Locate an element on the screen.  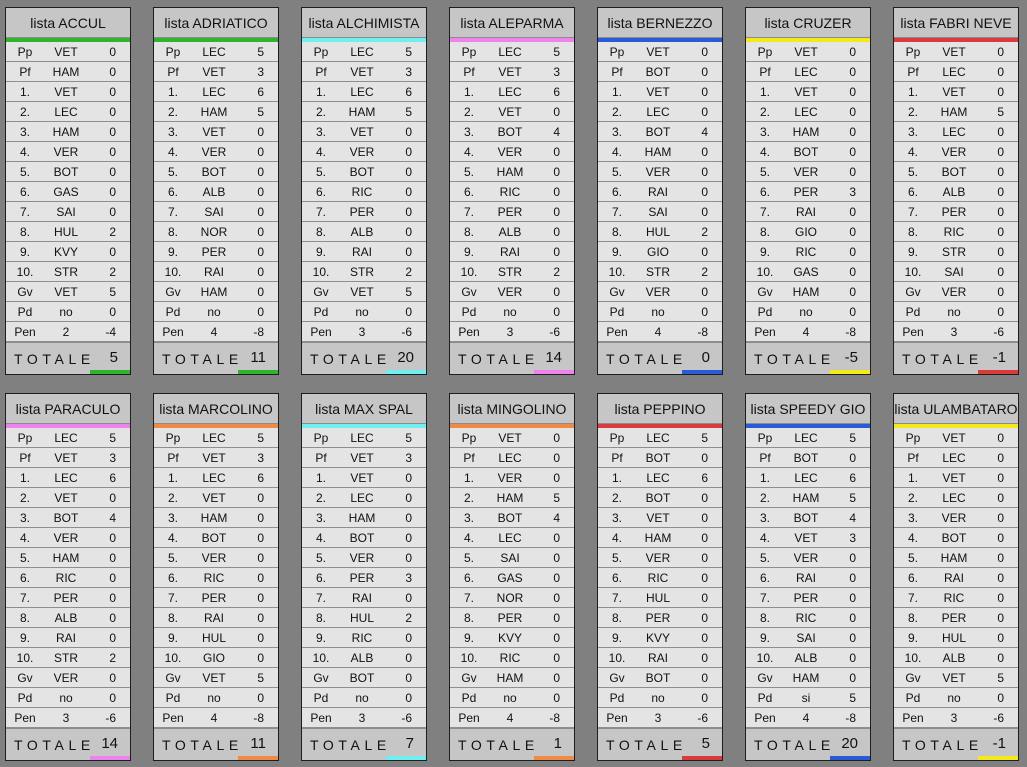
row-points: 6 is located at coordinates (556, 91).